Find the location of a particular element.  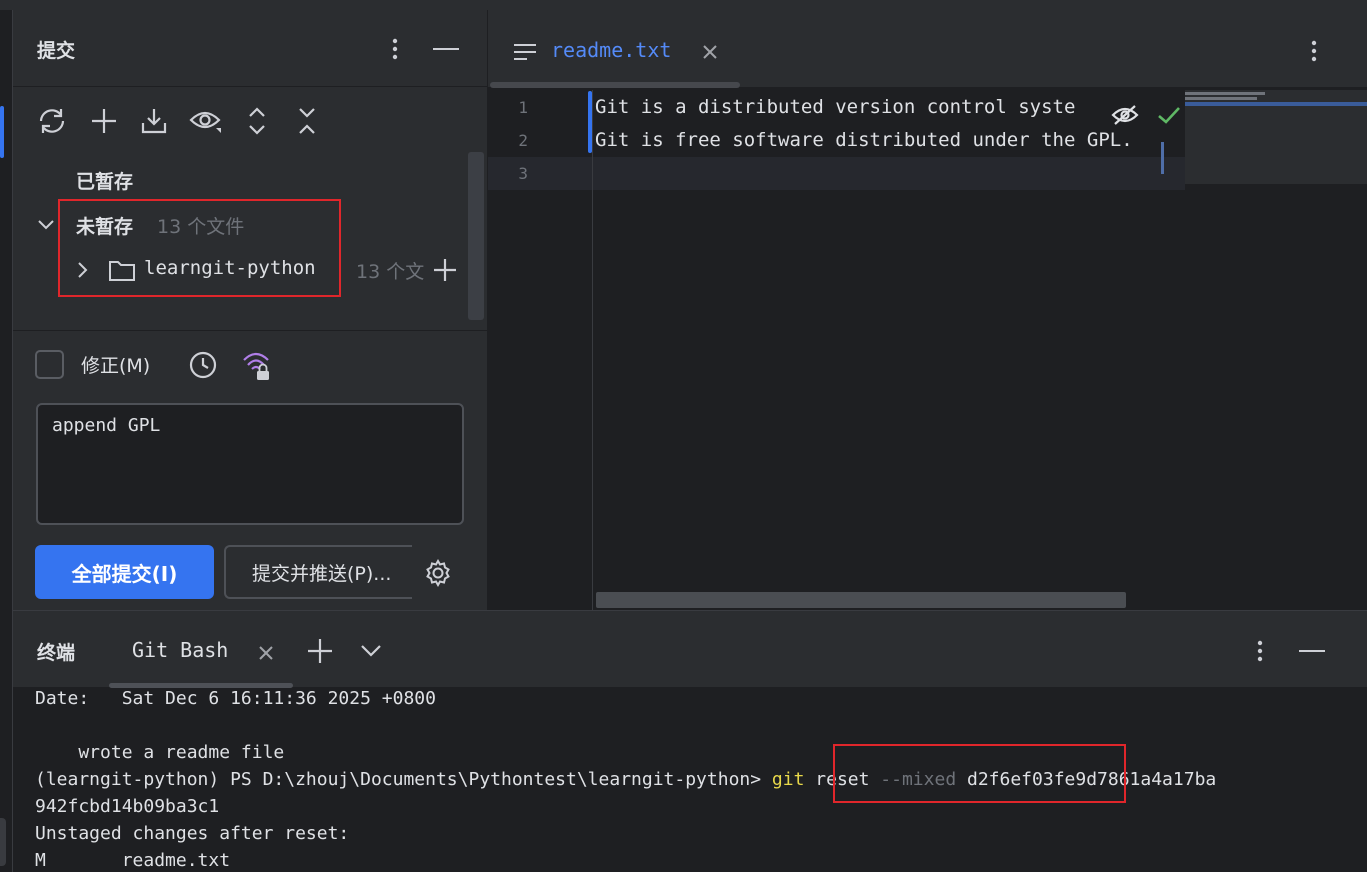

panel-header-divider is located at coordinates (250, 86).